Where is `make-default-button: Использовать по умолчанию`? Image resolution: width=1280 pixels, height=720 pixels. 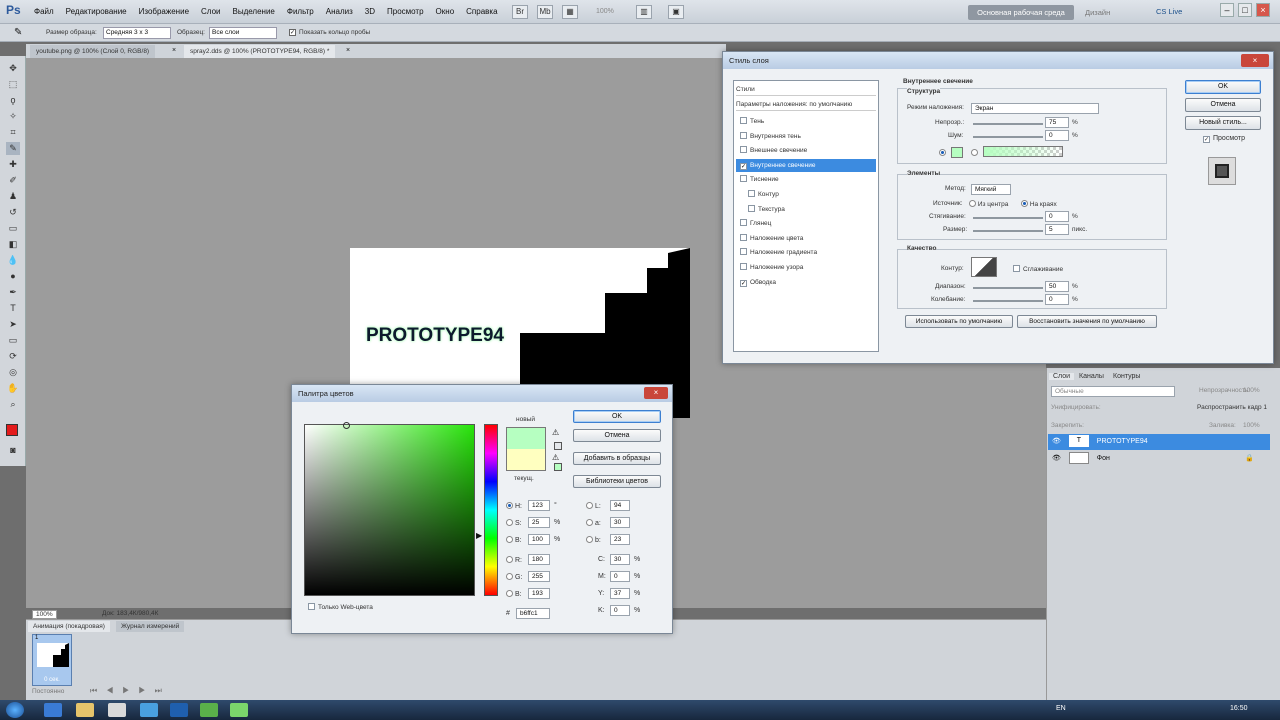
make-default-button: Использовать по умолчанию is located at coordinates (959, 321).